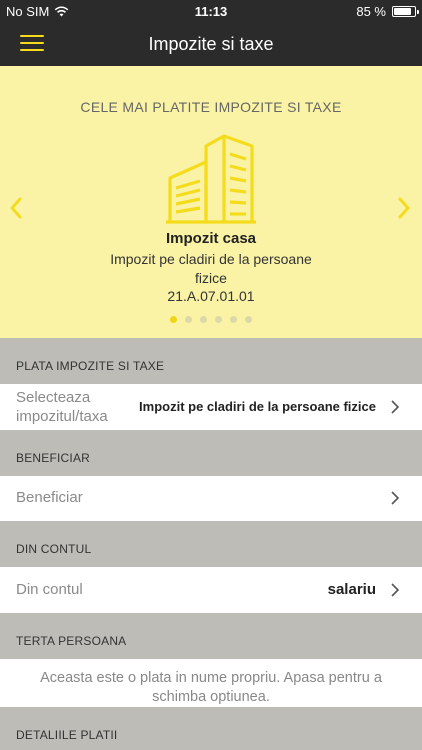 Image resolution: width=422 pixels, height=750 pixels. I want to click on carousel-page-indicator, so click(211, 319).